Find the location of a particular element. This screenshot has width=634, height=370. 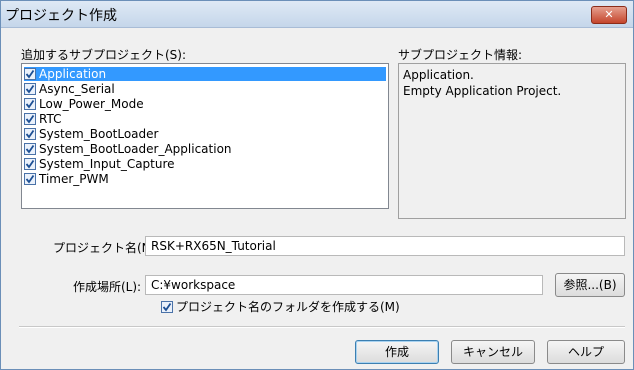

list-item-system-bootloader: System_BootLoader is located at coordinates (205, 134).